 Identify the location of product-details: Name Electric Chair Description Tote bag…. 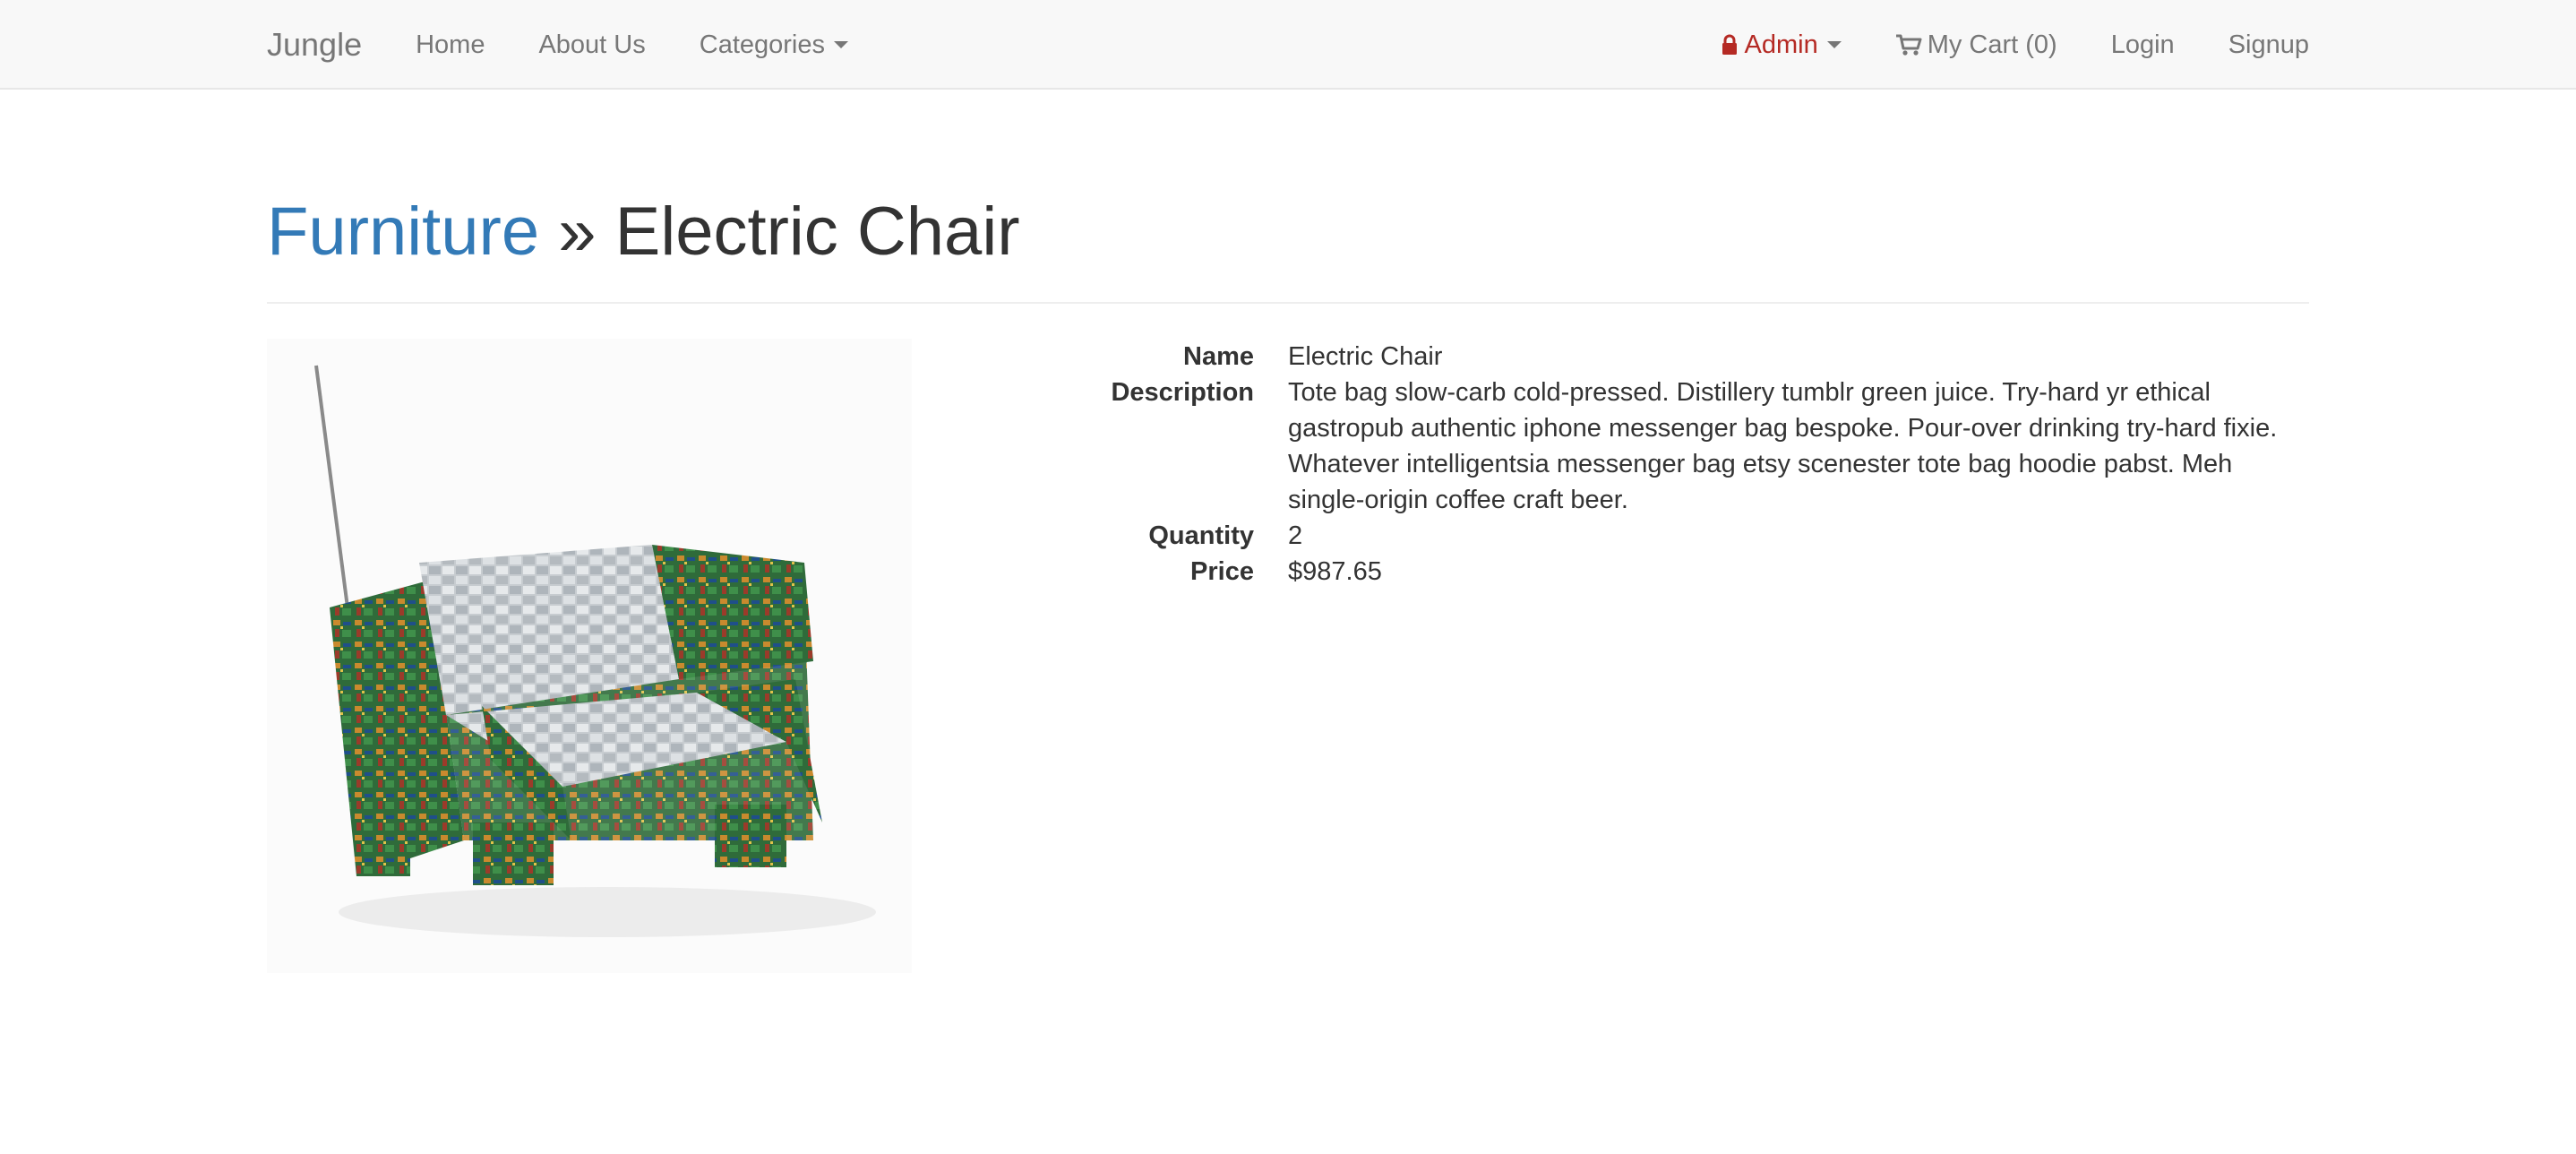
(1693, 464).